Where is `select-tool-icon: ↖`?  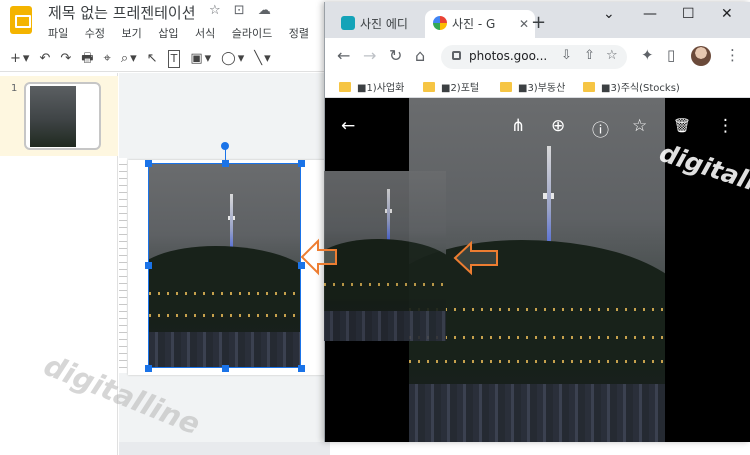 select-tool-icon: ↖ is located at coordinates (152, 59).